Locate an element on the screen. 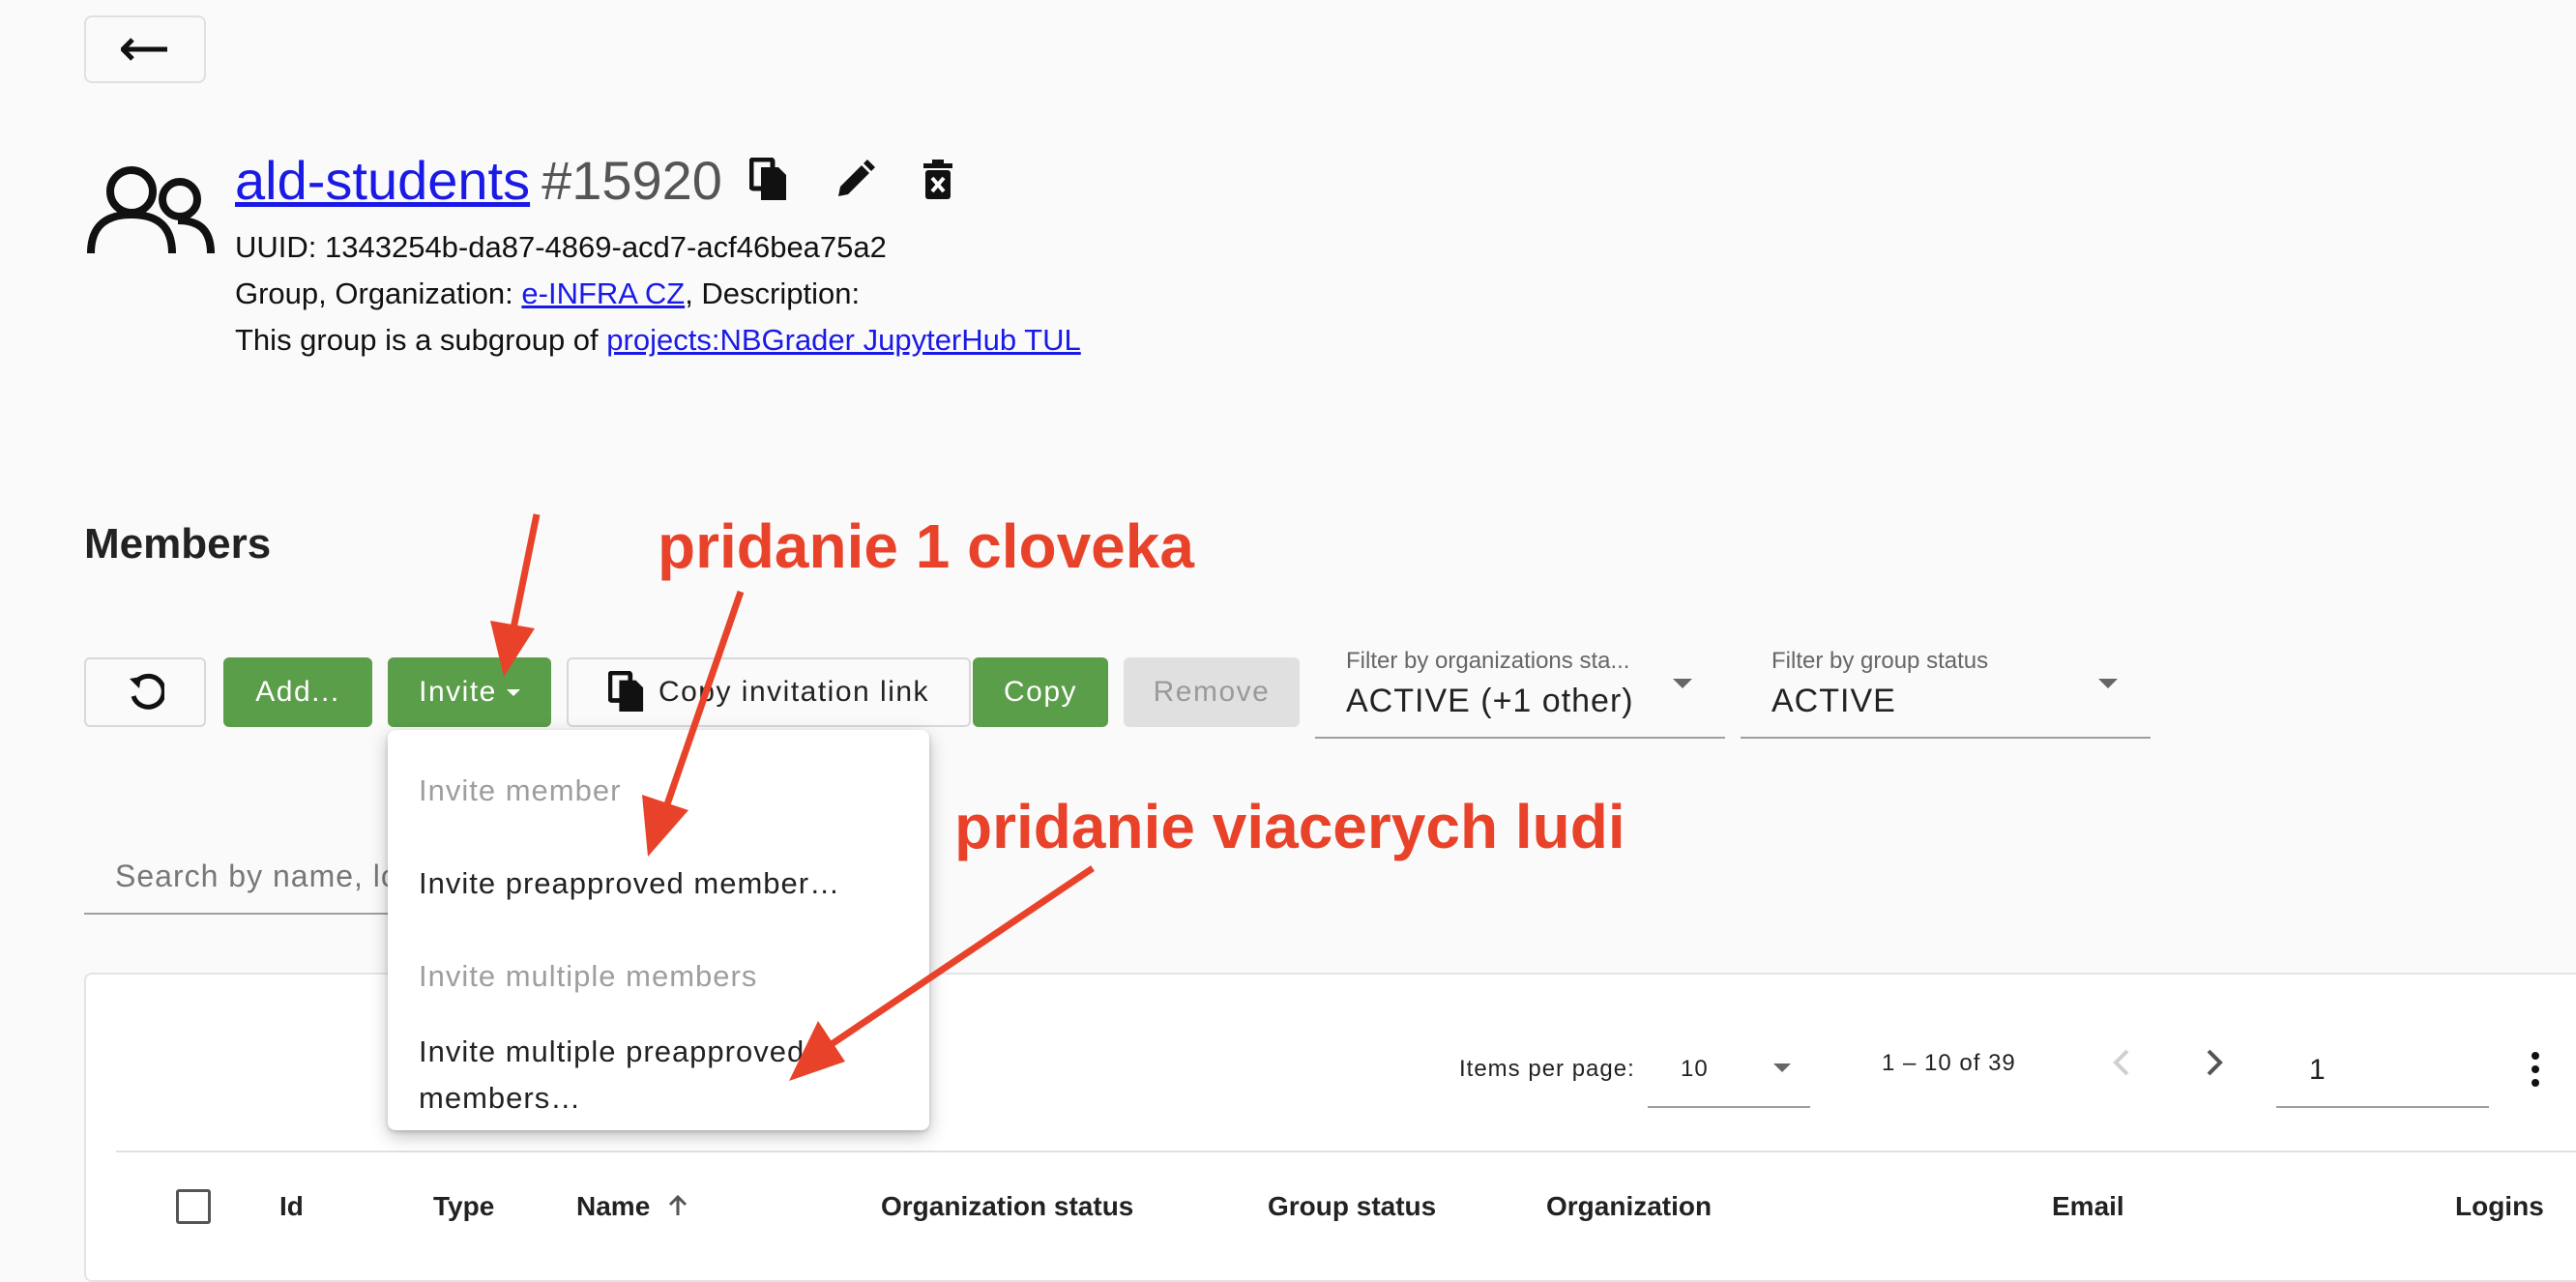 The width and height of the screenshot is (2576, 1282). annotation-arrow-to-multiple is located at coordinates (942, 973).